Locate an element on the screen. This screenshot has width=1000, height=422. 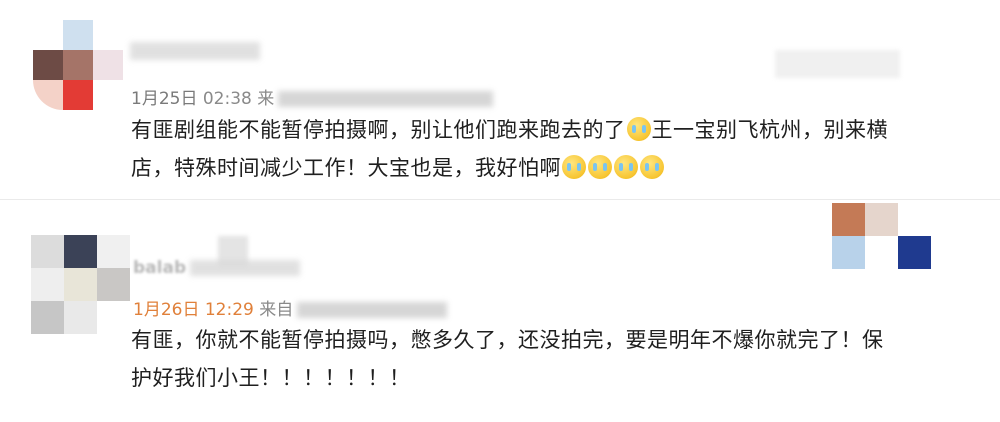
username-blur is located at coordinates (245, 268).